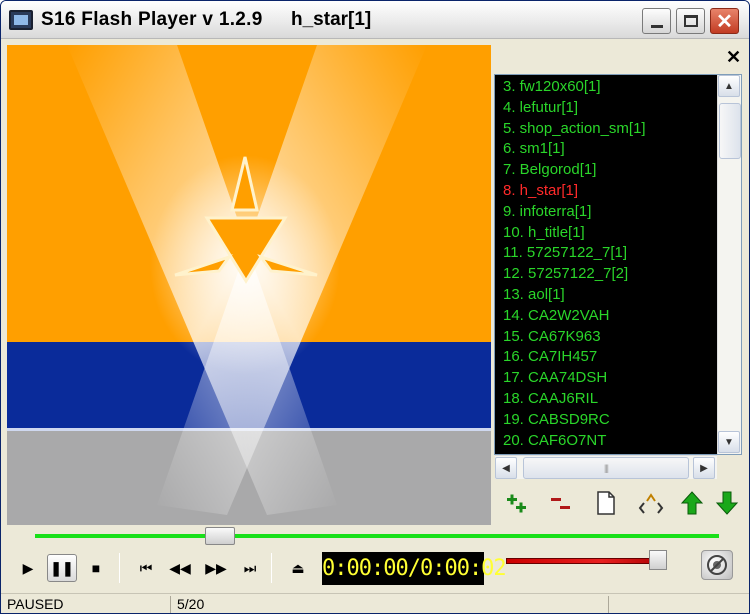  I want to click on window-title: S16 Flash Player v 1.2.9, so click(152, 19).